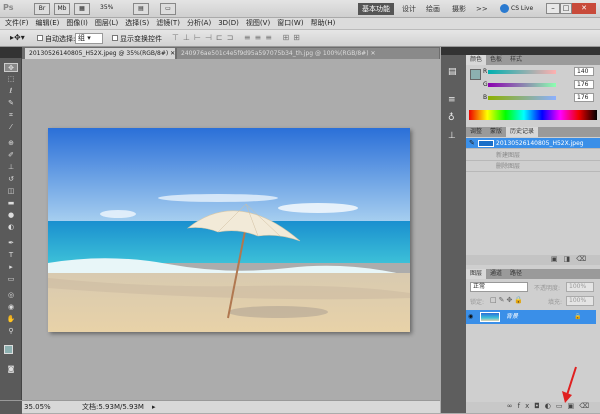 The image size is (600, 414). Describe the element at coordinates (290, 23) in the screenshot. I see `menu-window: 窗口(W)` at that location.